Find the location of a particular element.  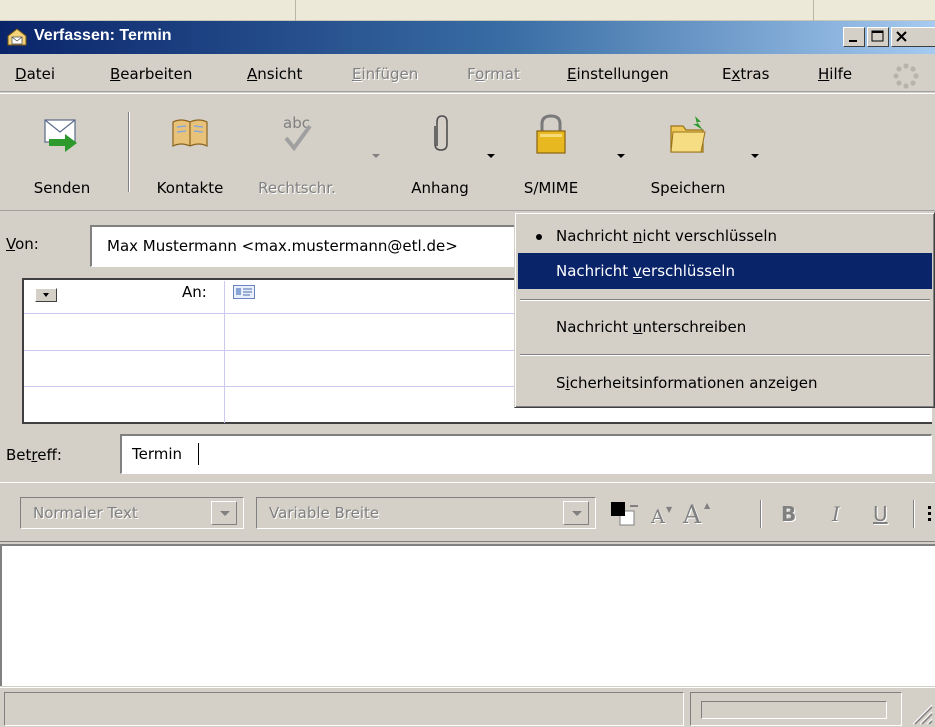

paragraph-style-select: Normaler Text is located at coordinates (132, 513).